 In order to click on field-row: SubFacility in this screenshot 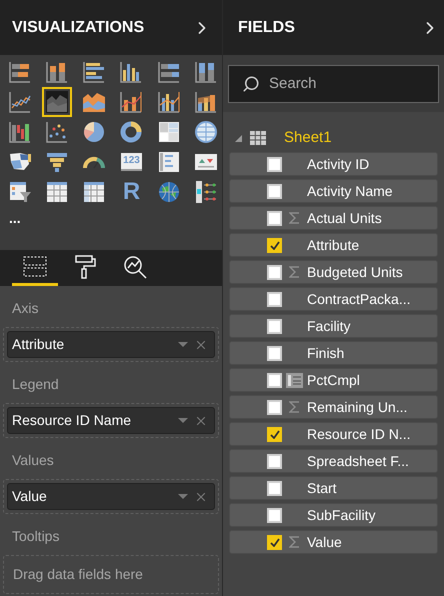, I will do `click(333, 515)`.